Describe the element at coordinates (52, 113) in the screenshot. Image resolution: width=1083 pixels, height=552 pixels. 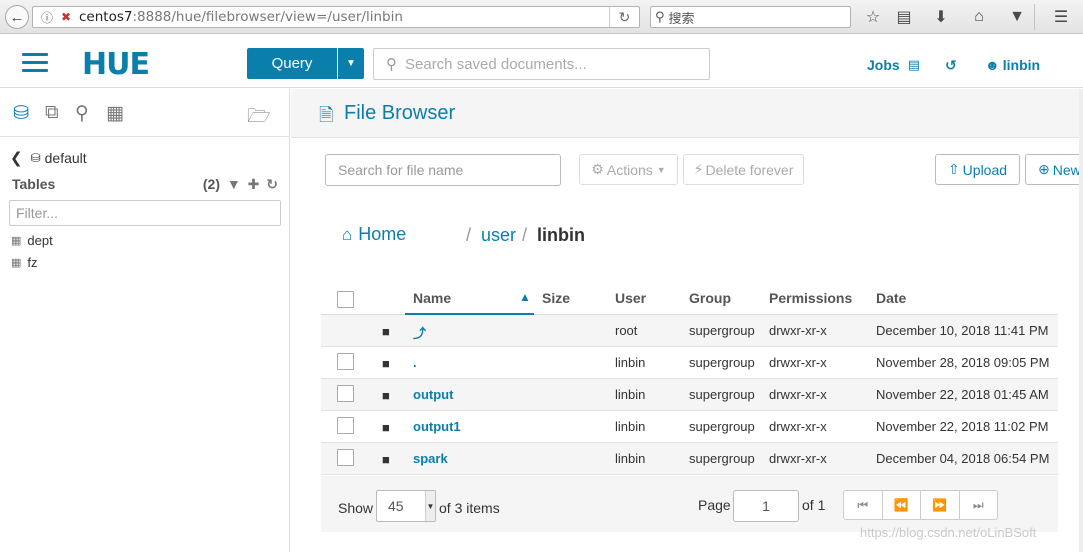
I see `documents-icon: ⧉` at that location.